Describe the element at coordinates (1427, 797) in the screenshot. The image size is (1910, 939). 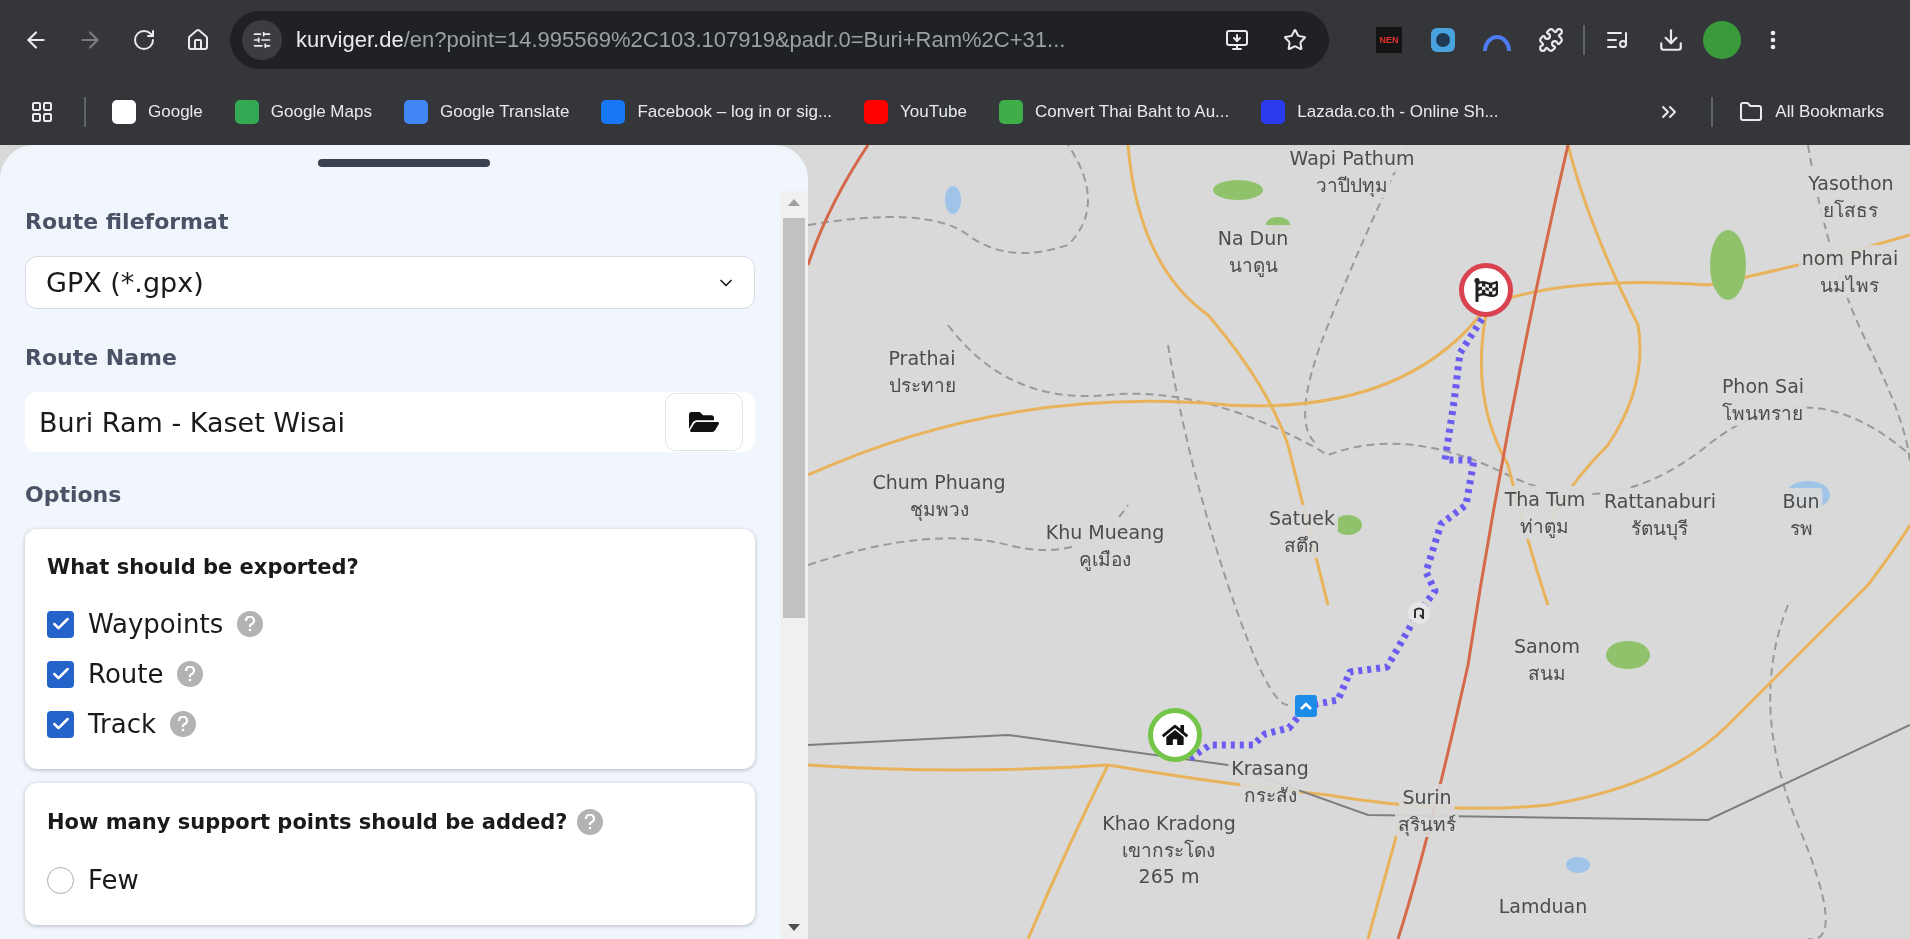
I see `place-label: Surin` at that location.